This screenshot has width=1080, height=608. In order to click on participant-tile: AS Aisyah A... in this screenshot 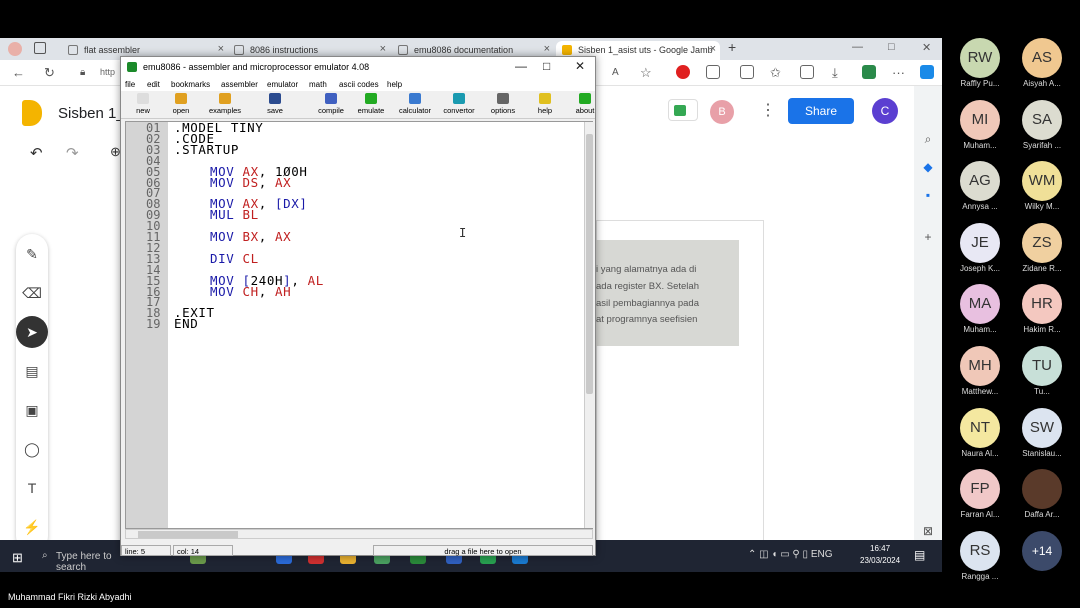, I will do `click(1042, 67)`.